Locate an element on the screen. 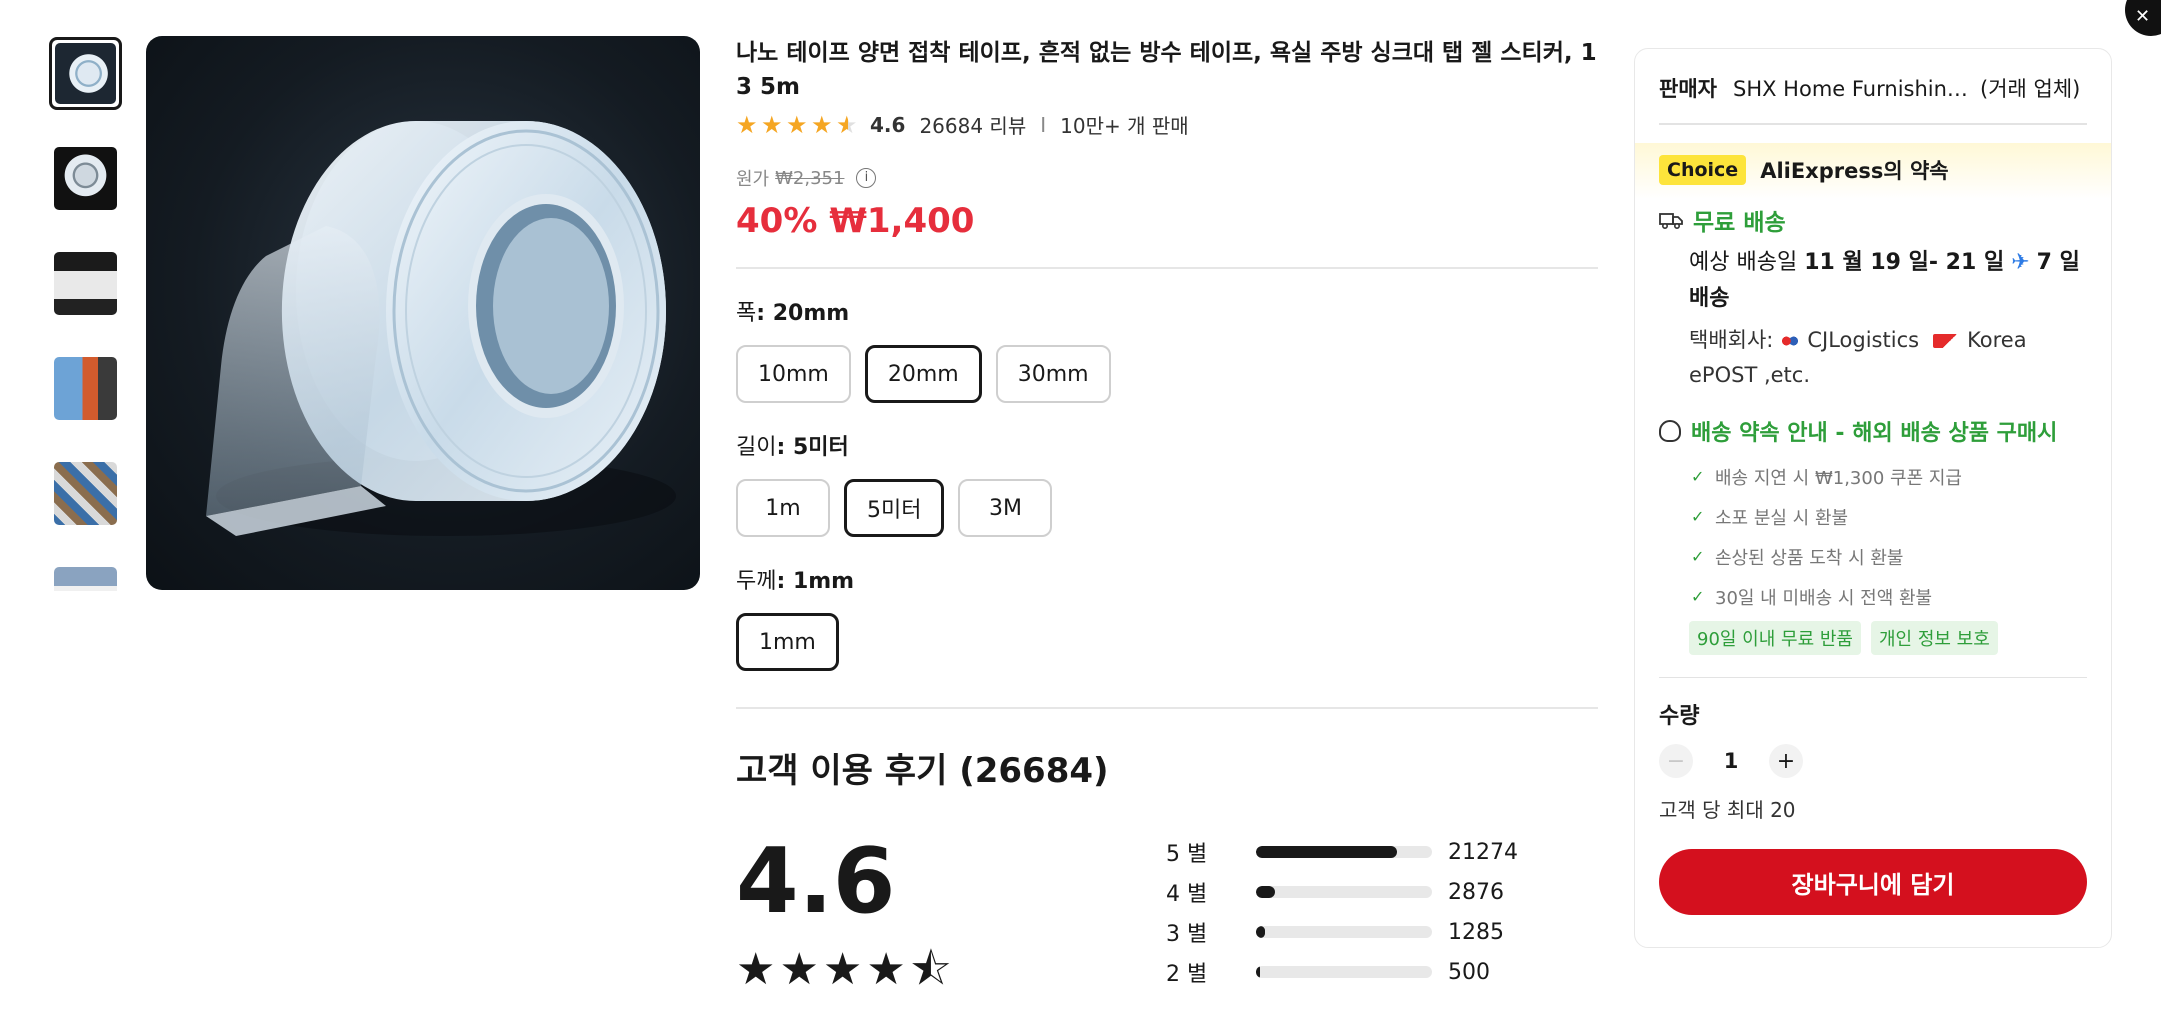 Image resolution: width=2161 pixels, height=1020 pixels. rating-row-4: 4 별 2876 is located at coordinates (1356, 892).